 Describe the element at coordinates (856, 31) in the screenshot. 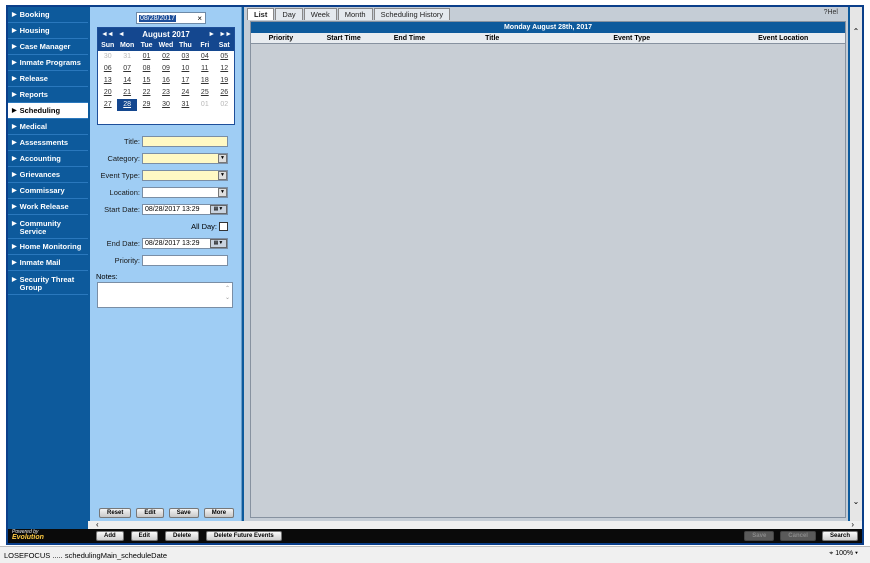

I see `scroll-up-icon: ⌃` at that location.